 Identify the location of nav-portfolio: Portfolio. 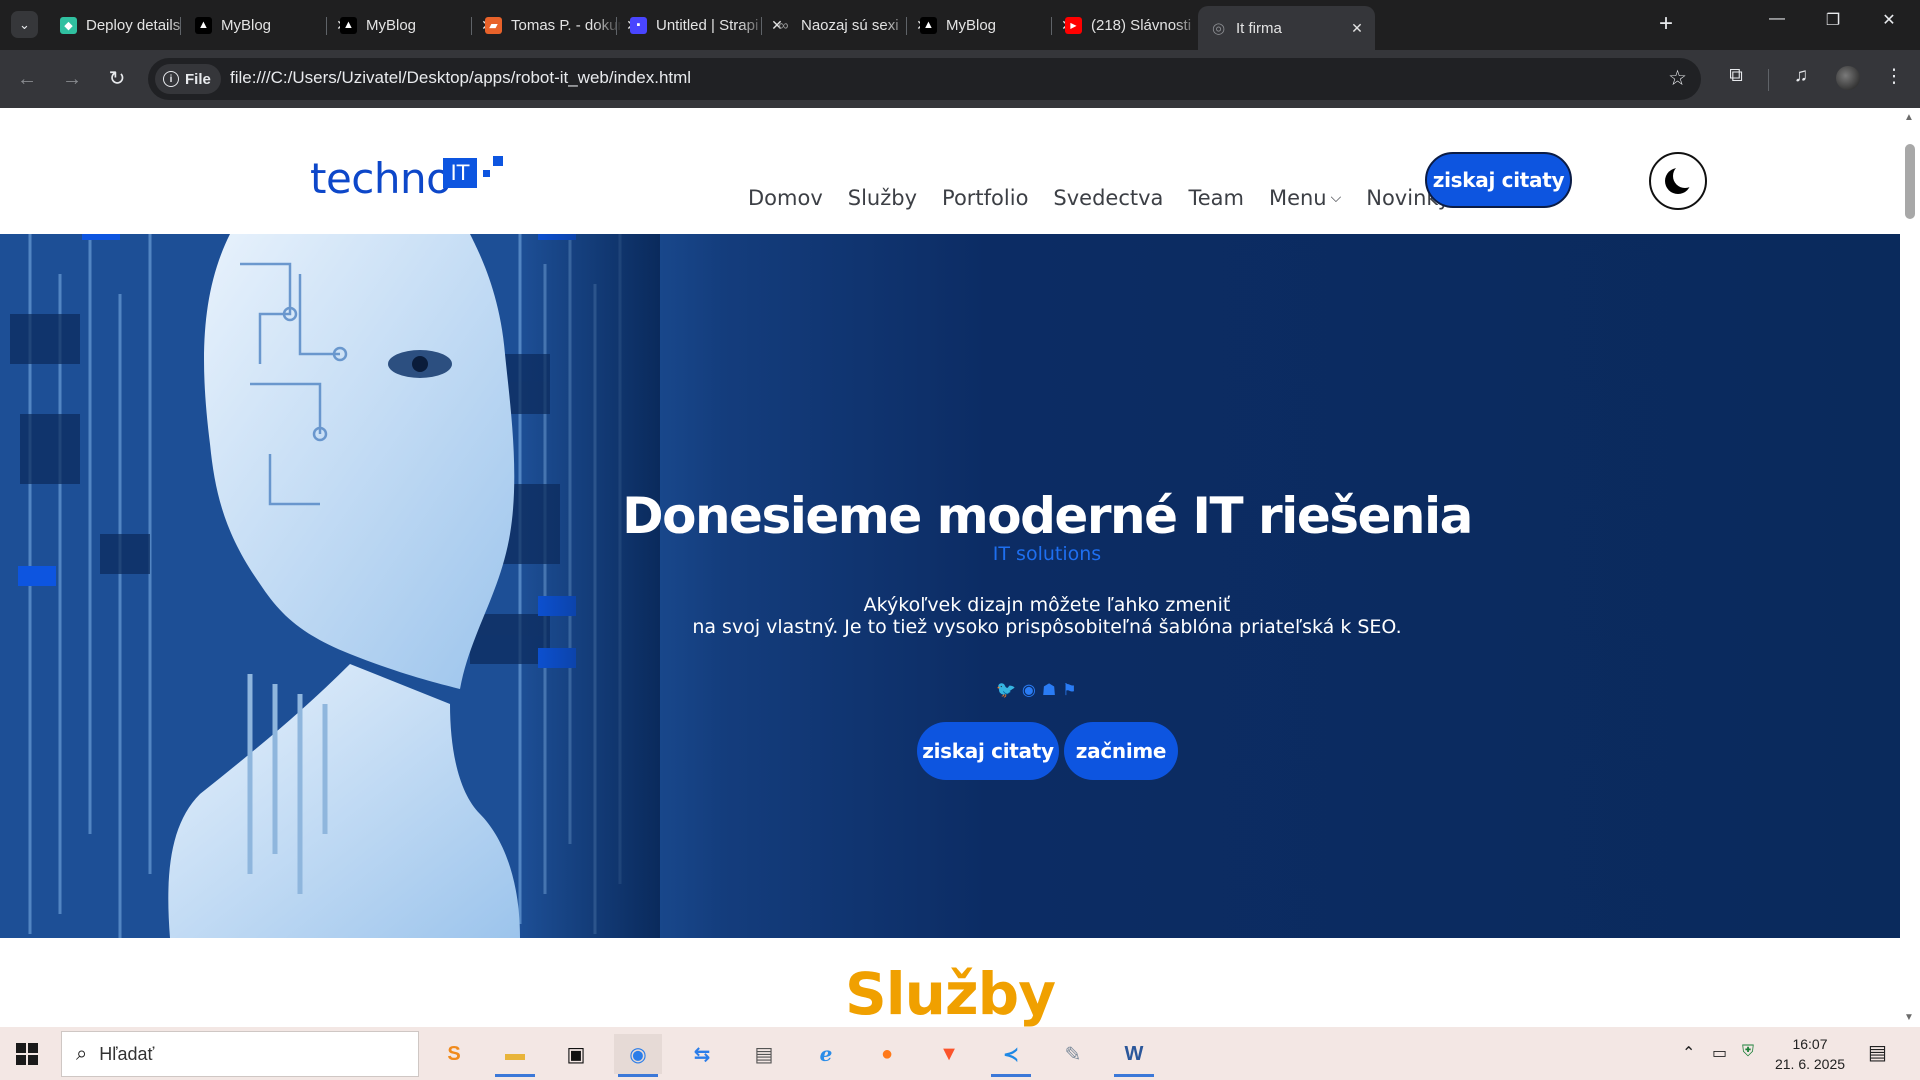
(985, 198).